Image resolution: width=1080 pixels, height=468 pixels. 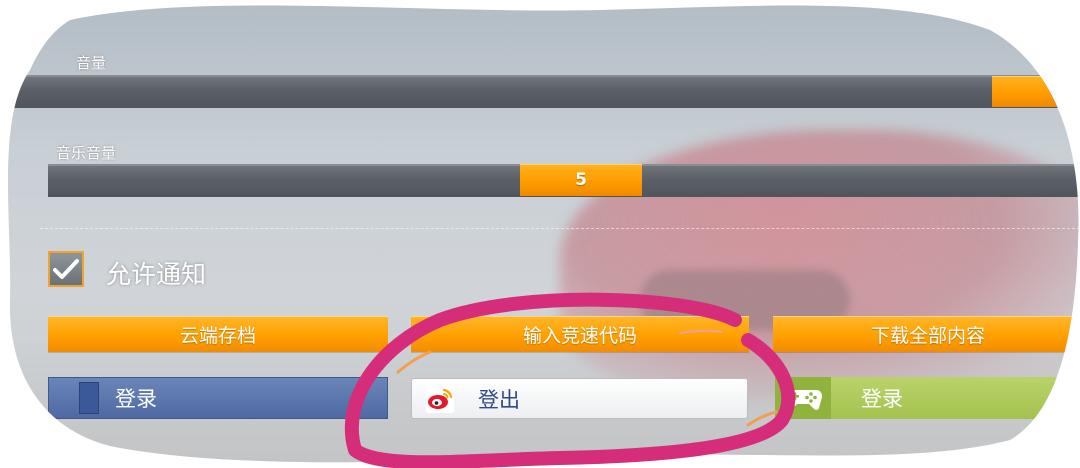 I want to click on facebook-login-label: 登录, so click(x=136, y=399).